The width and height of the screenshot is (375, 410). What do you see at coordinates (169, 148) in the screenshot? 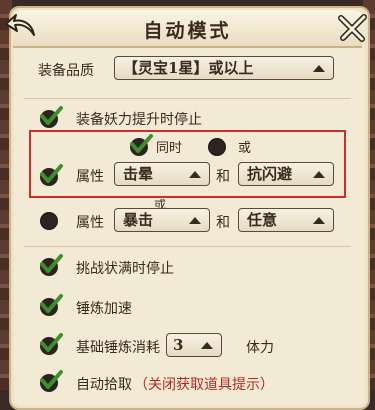
I see `and-label: 同时` at bounding box center [169, 148].